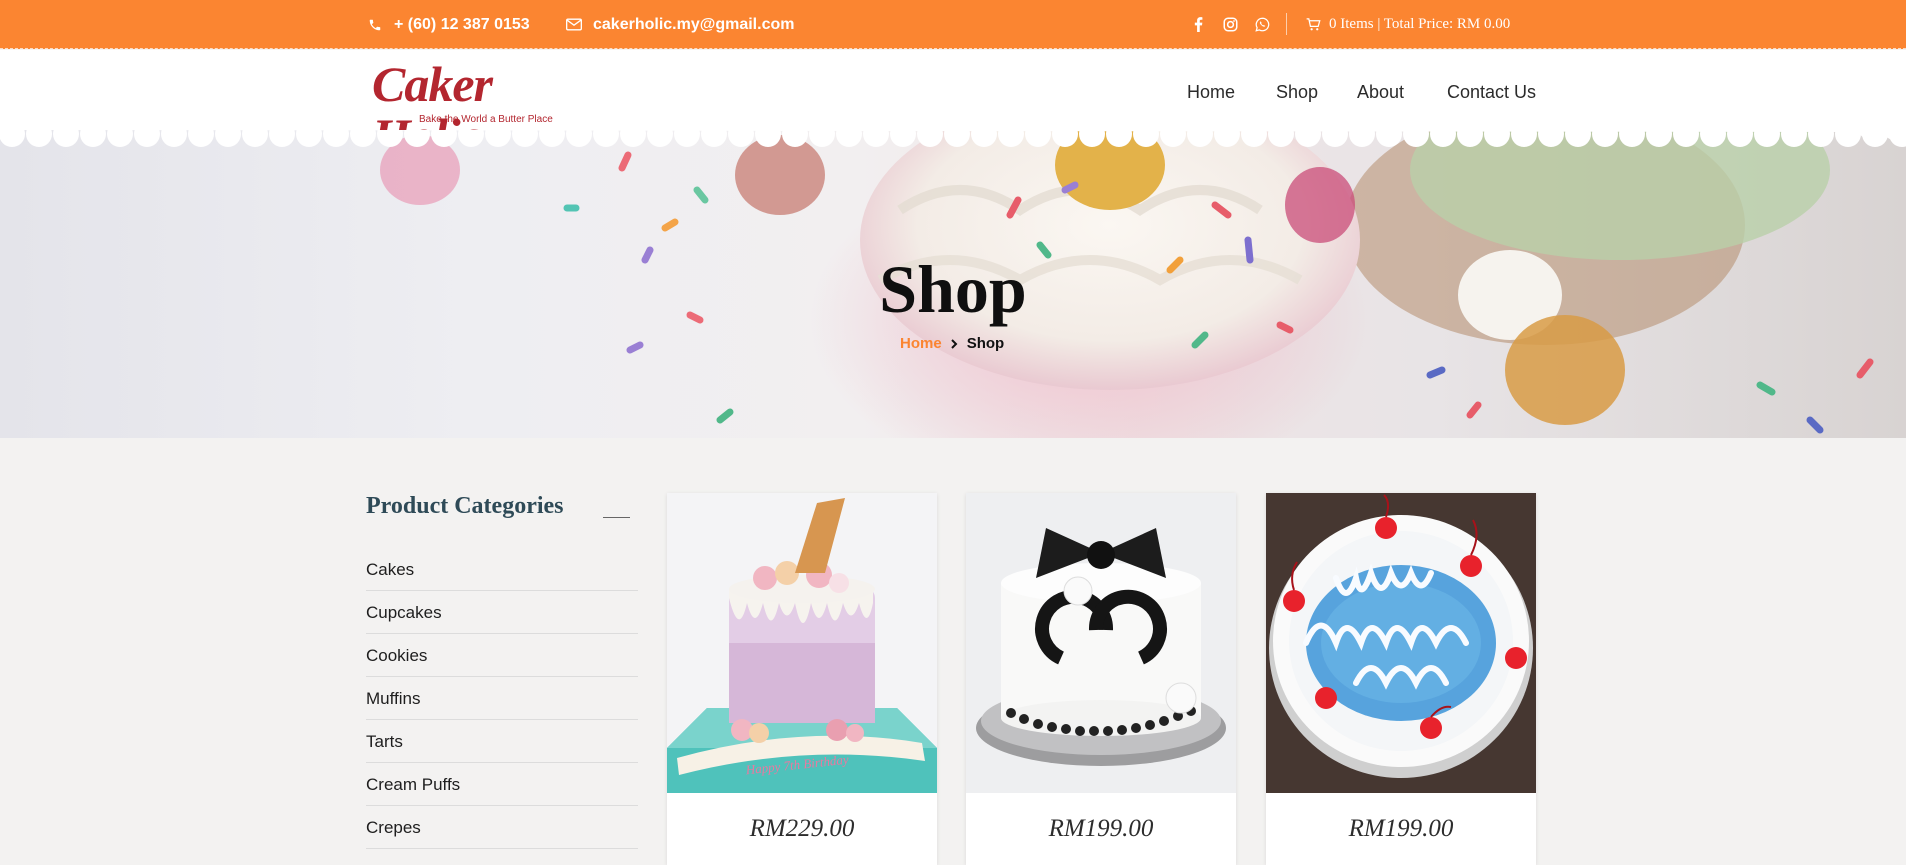  I want to click on product-price: RM229.00, so click(802, 828).